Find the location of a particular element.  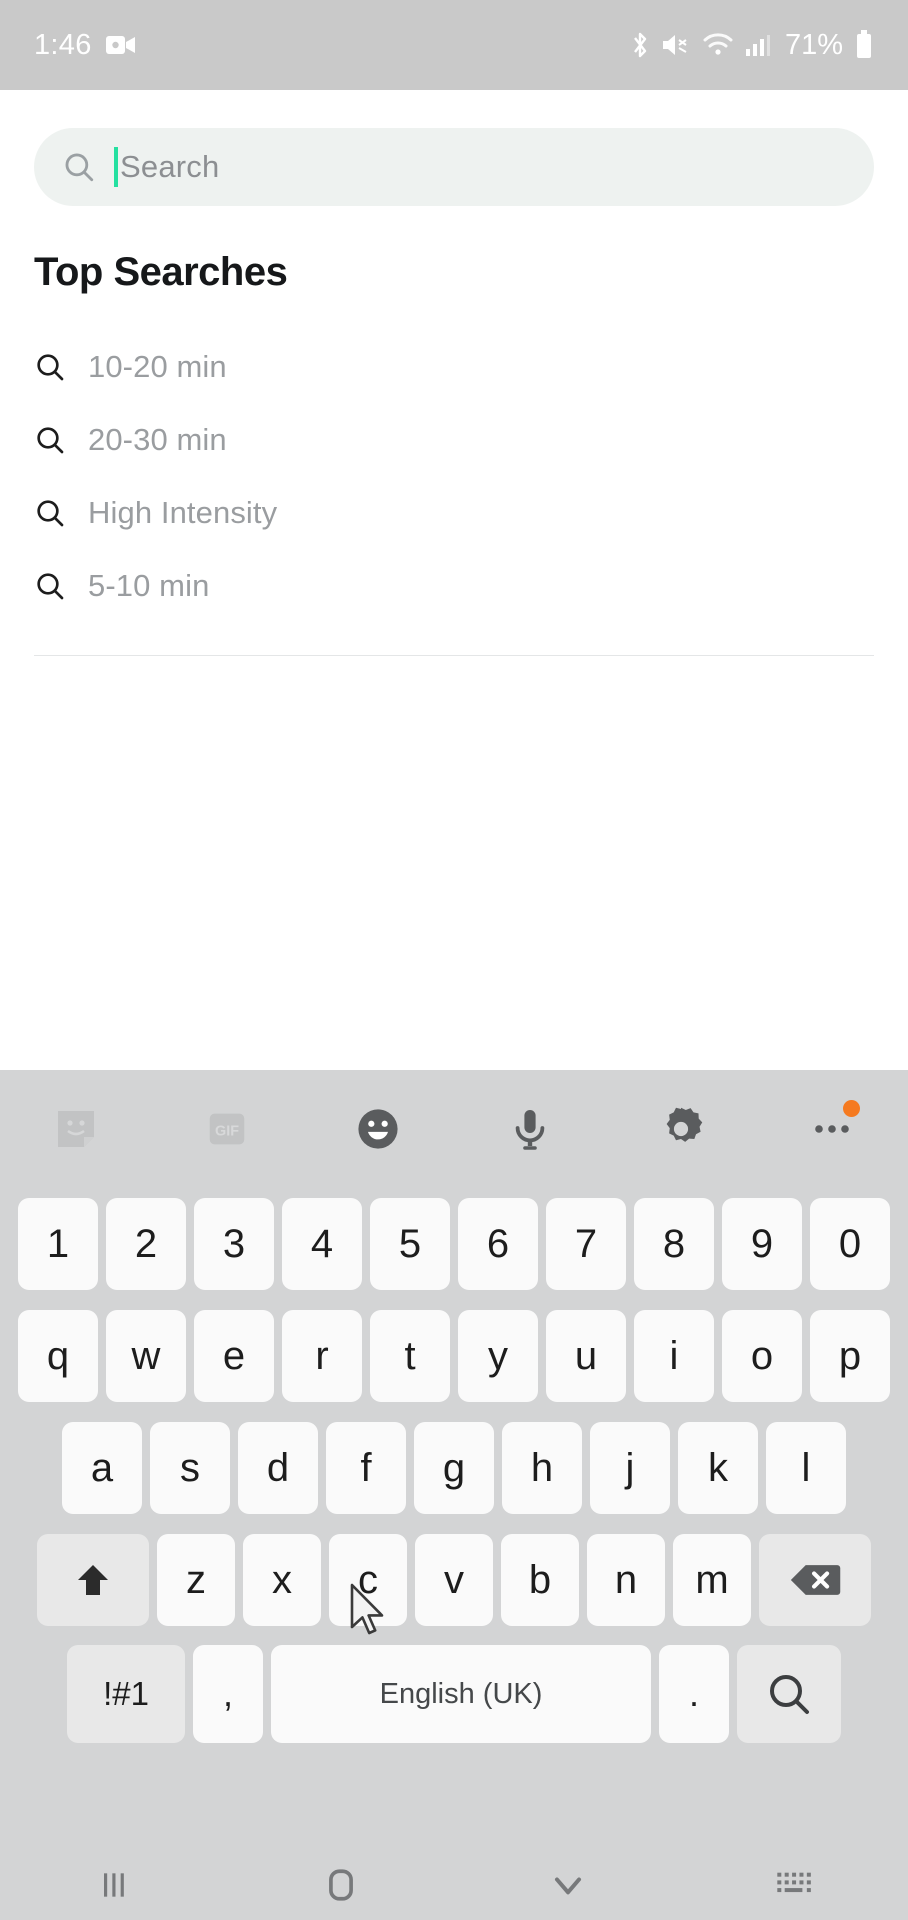

mute-icon is located at coordinates (674, 45).